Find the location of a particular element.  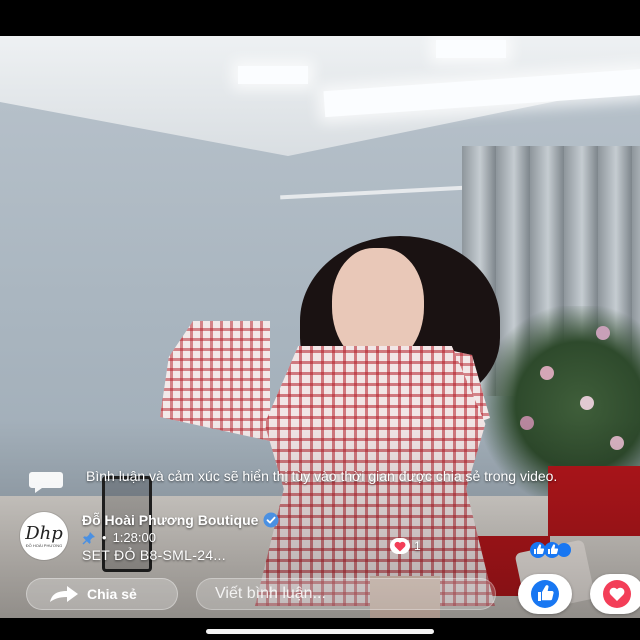

timestamp: 1:28:00 is located at coordinates (134, 537).